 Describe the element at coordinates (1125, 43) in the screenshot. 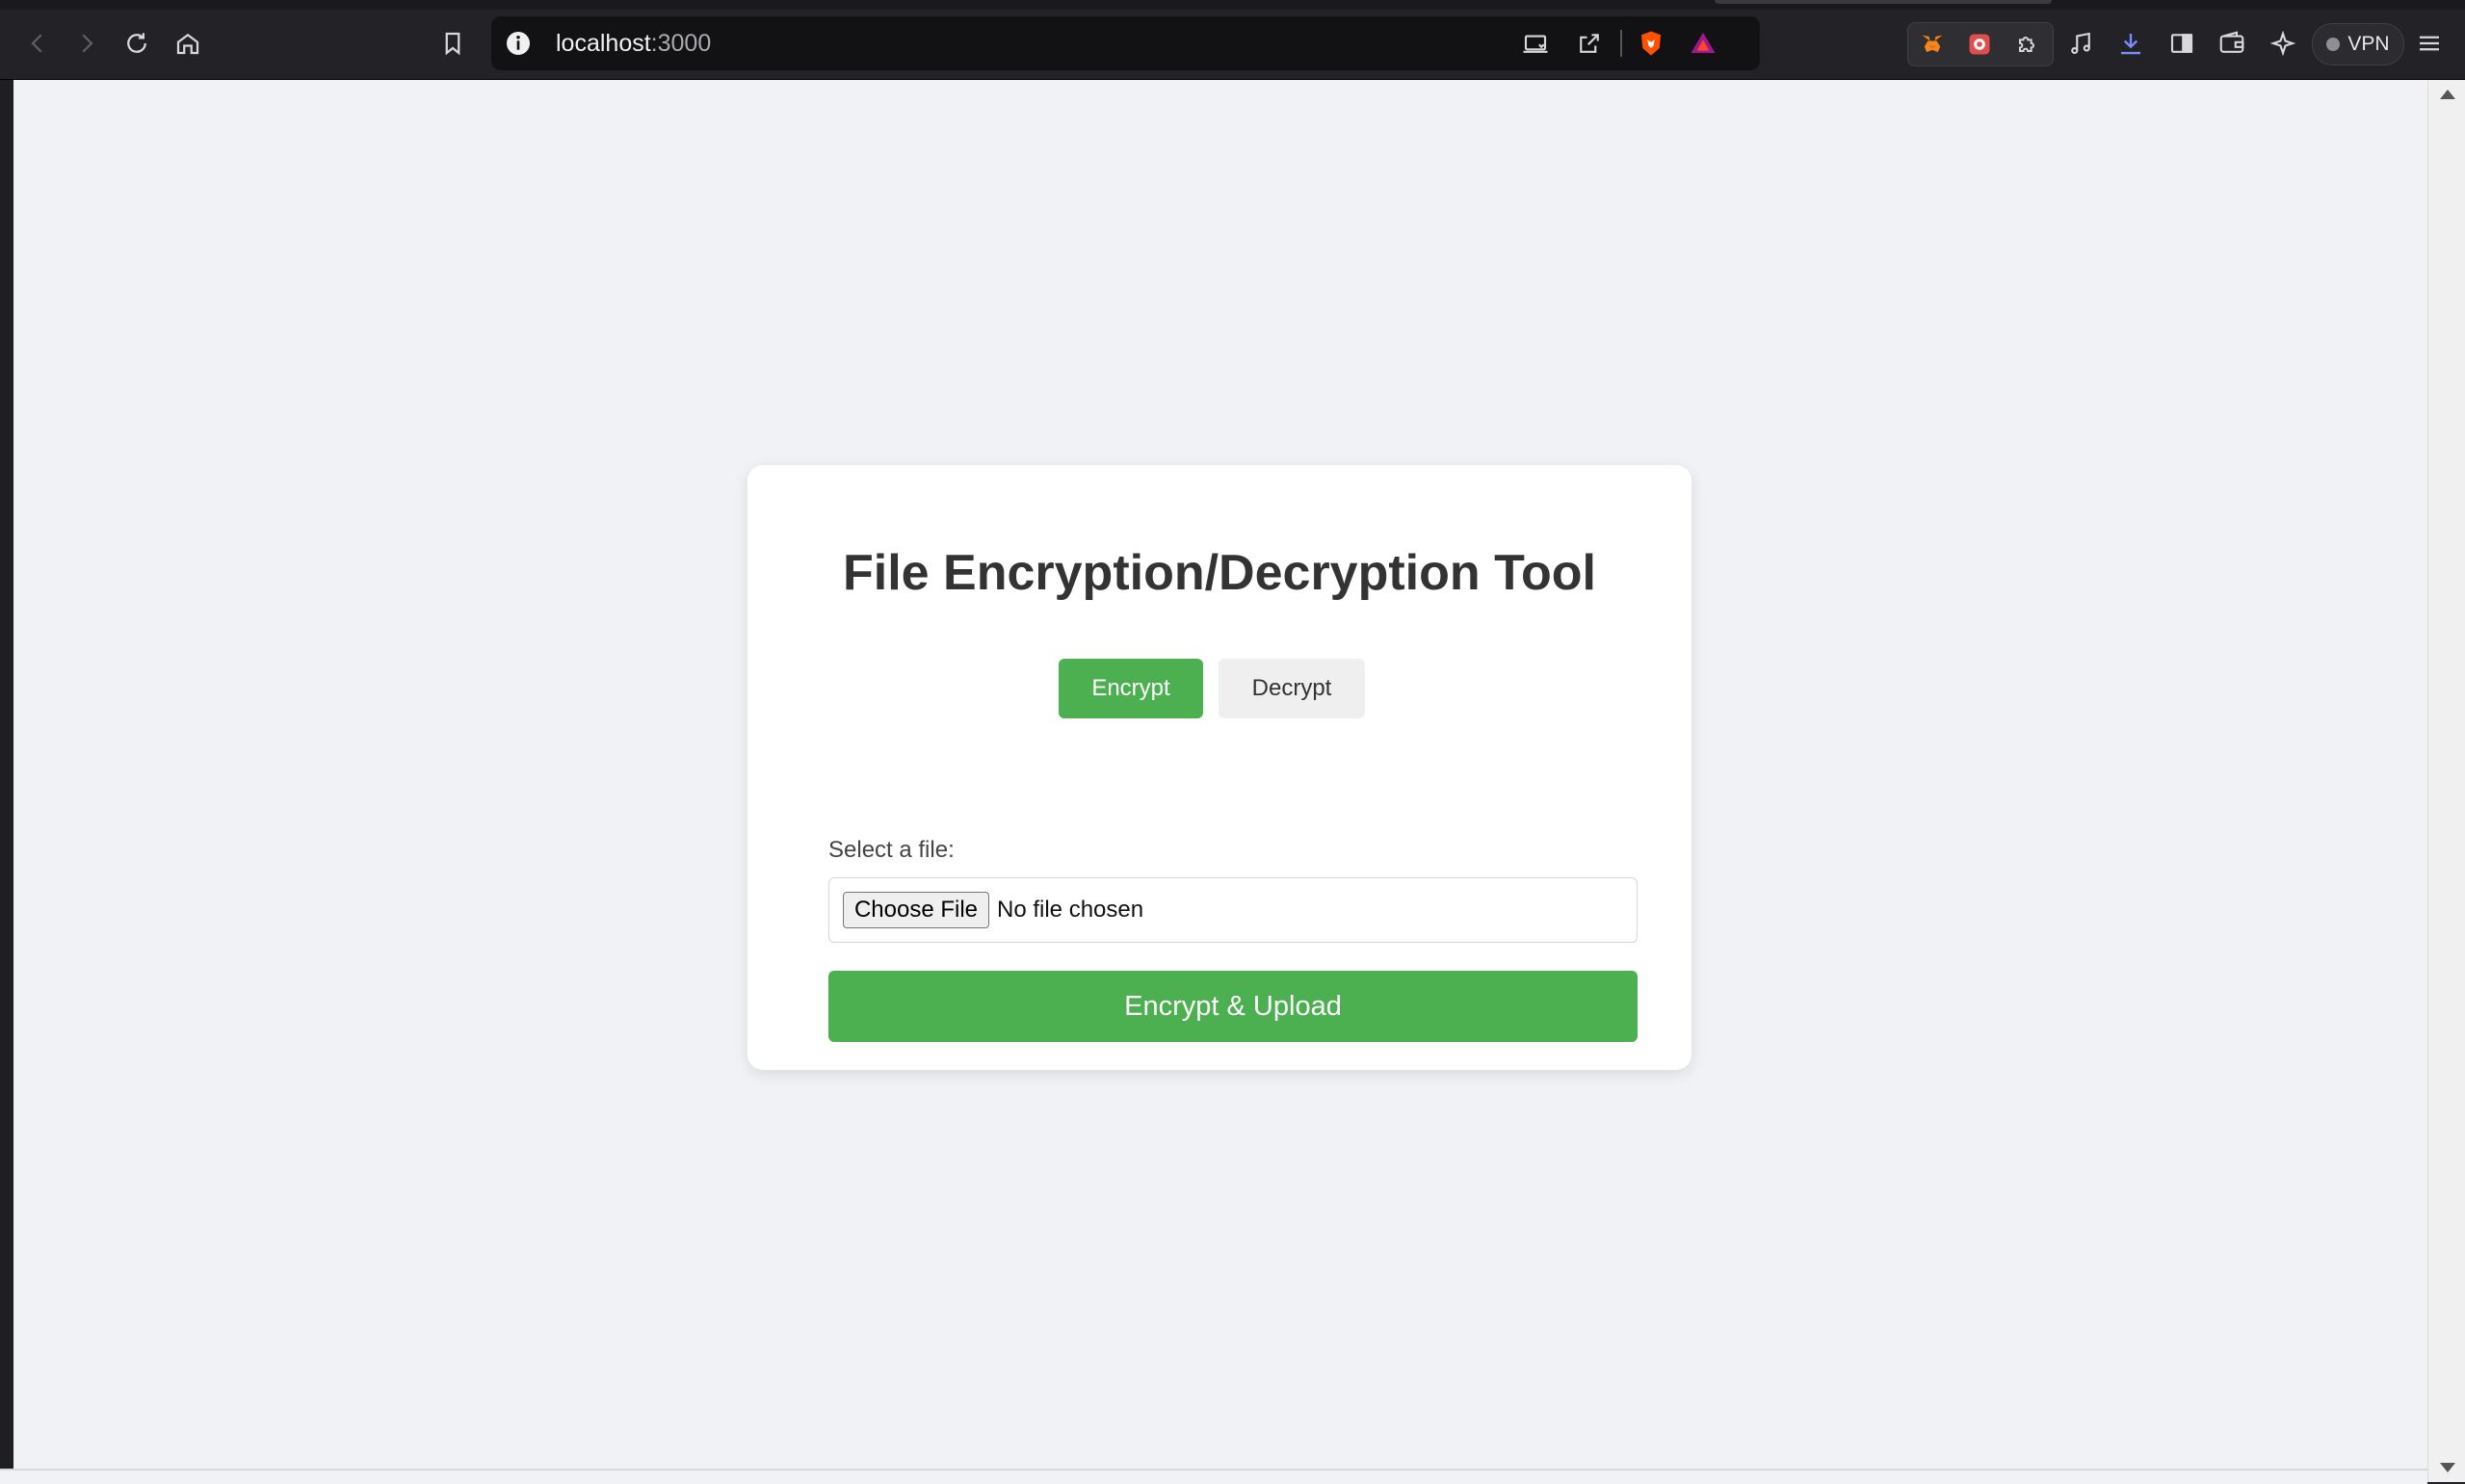

I see `address-bar: localhost:3000` at that location.